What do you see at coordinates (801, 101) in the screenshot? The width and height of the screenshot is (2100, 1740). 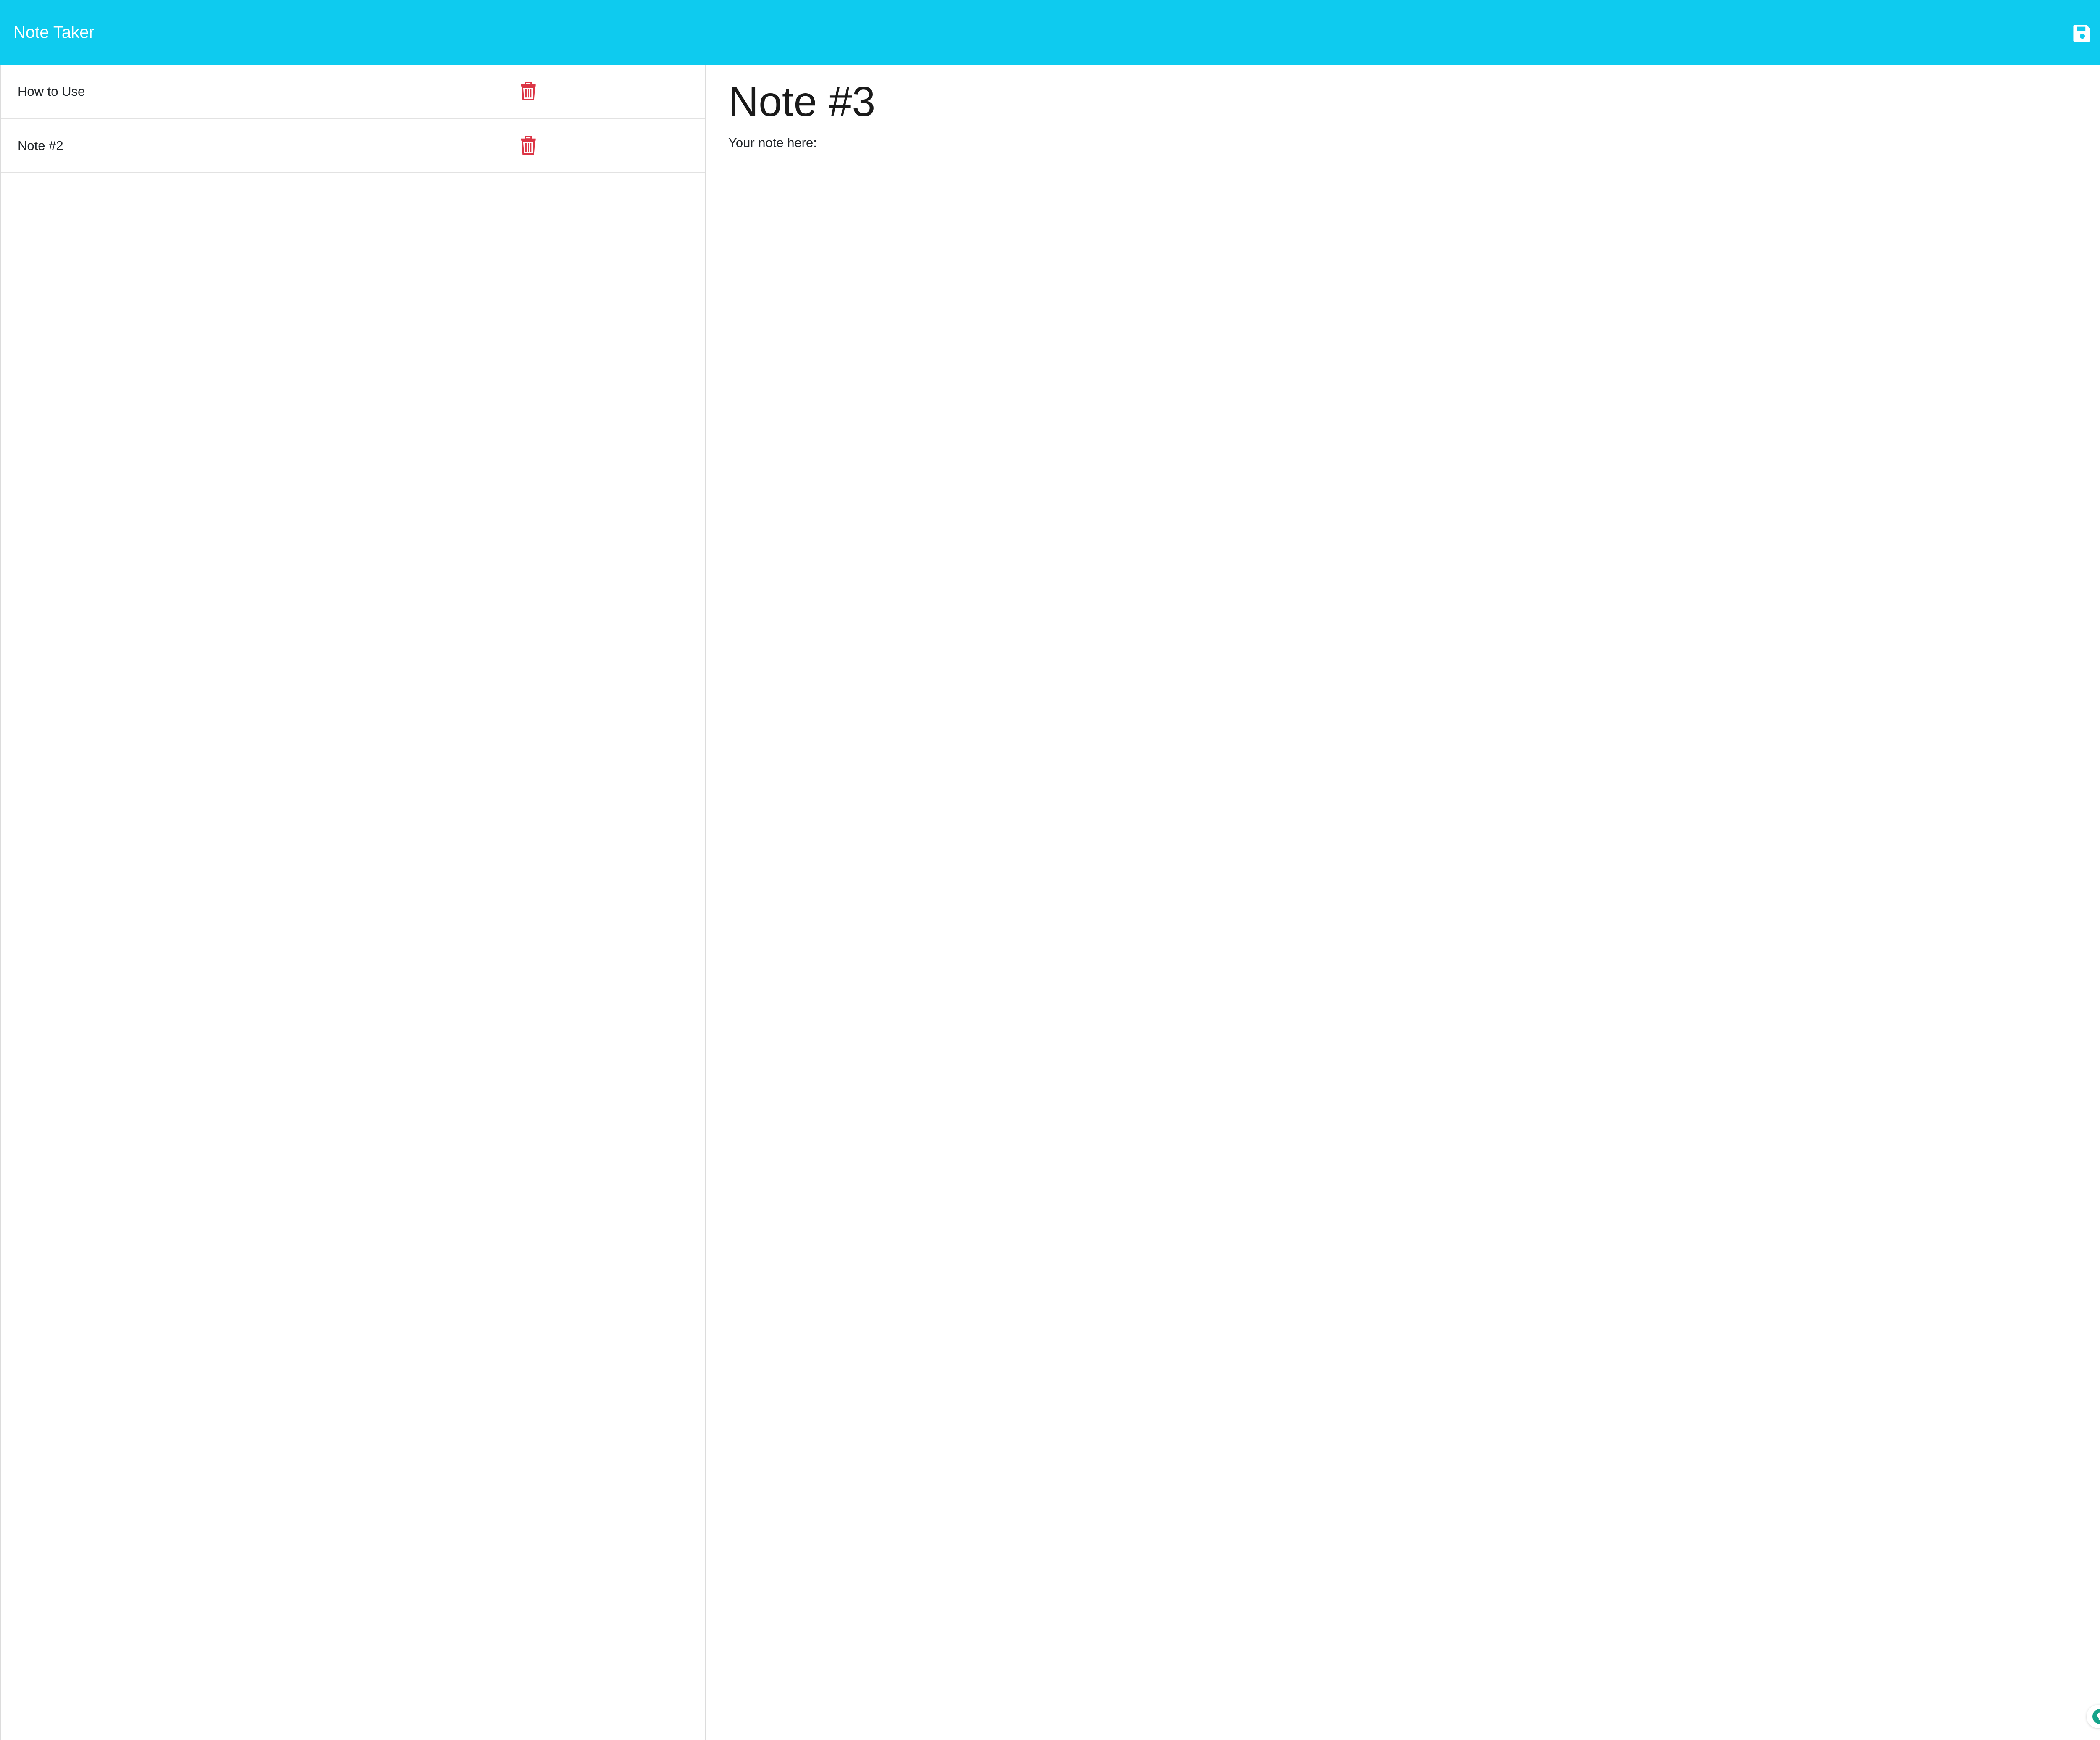 I see `note-title-input: Note #3` at bounding box center [801, 101].